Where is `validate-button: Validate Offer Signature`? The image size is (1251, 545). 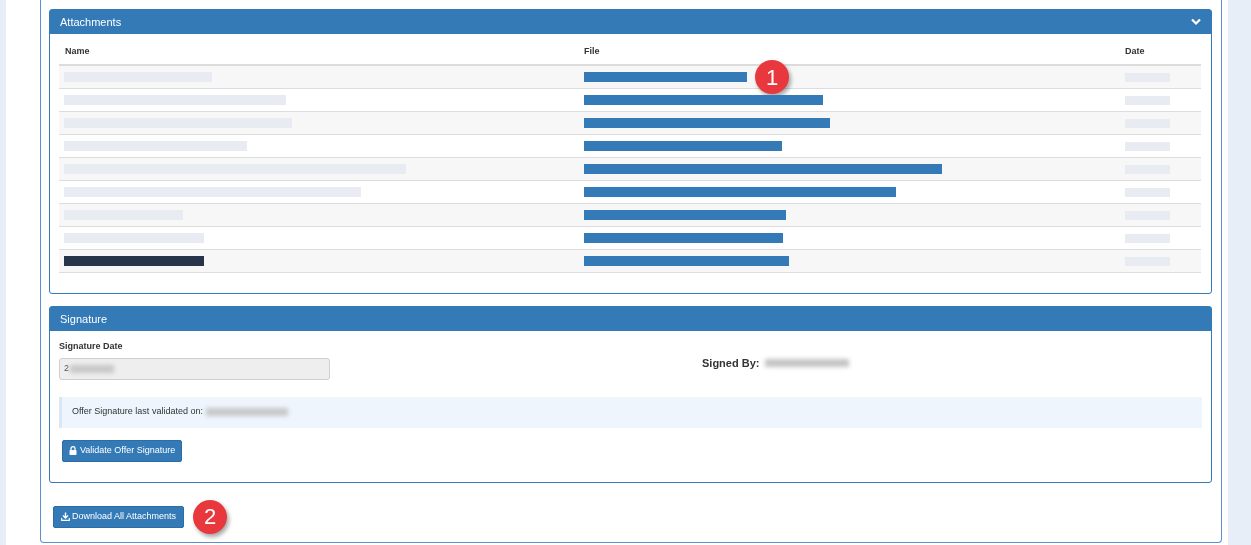 validate-button: Validate Offer Signature is located at coordinates (122, 450).